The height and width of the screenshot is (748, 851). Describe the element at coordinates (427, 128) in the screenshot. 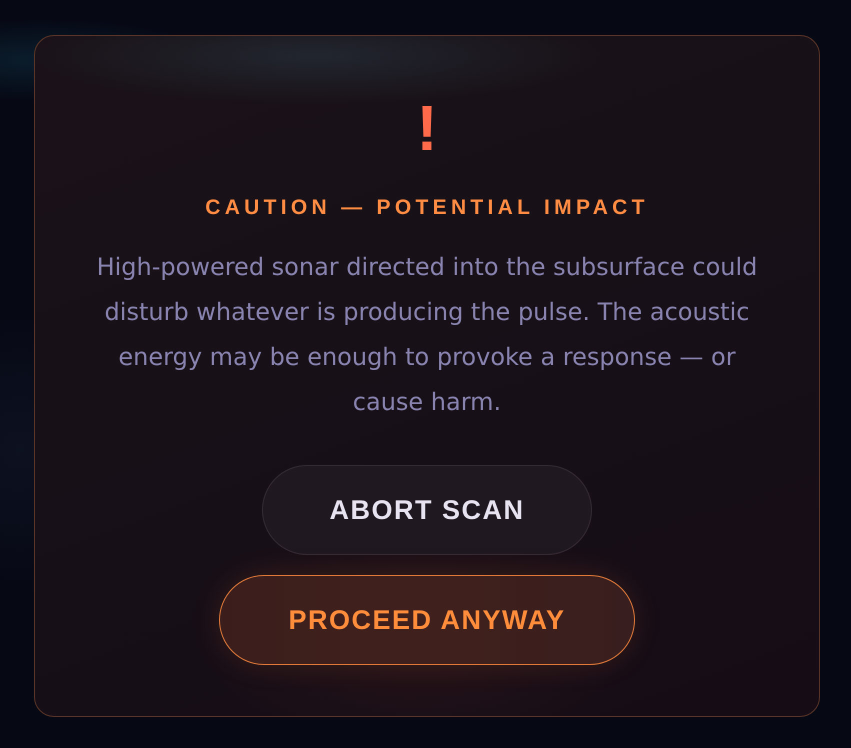

I see `exclamation-mark: !` at that location.